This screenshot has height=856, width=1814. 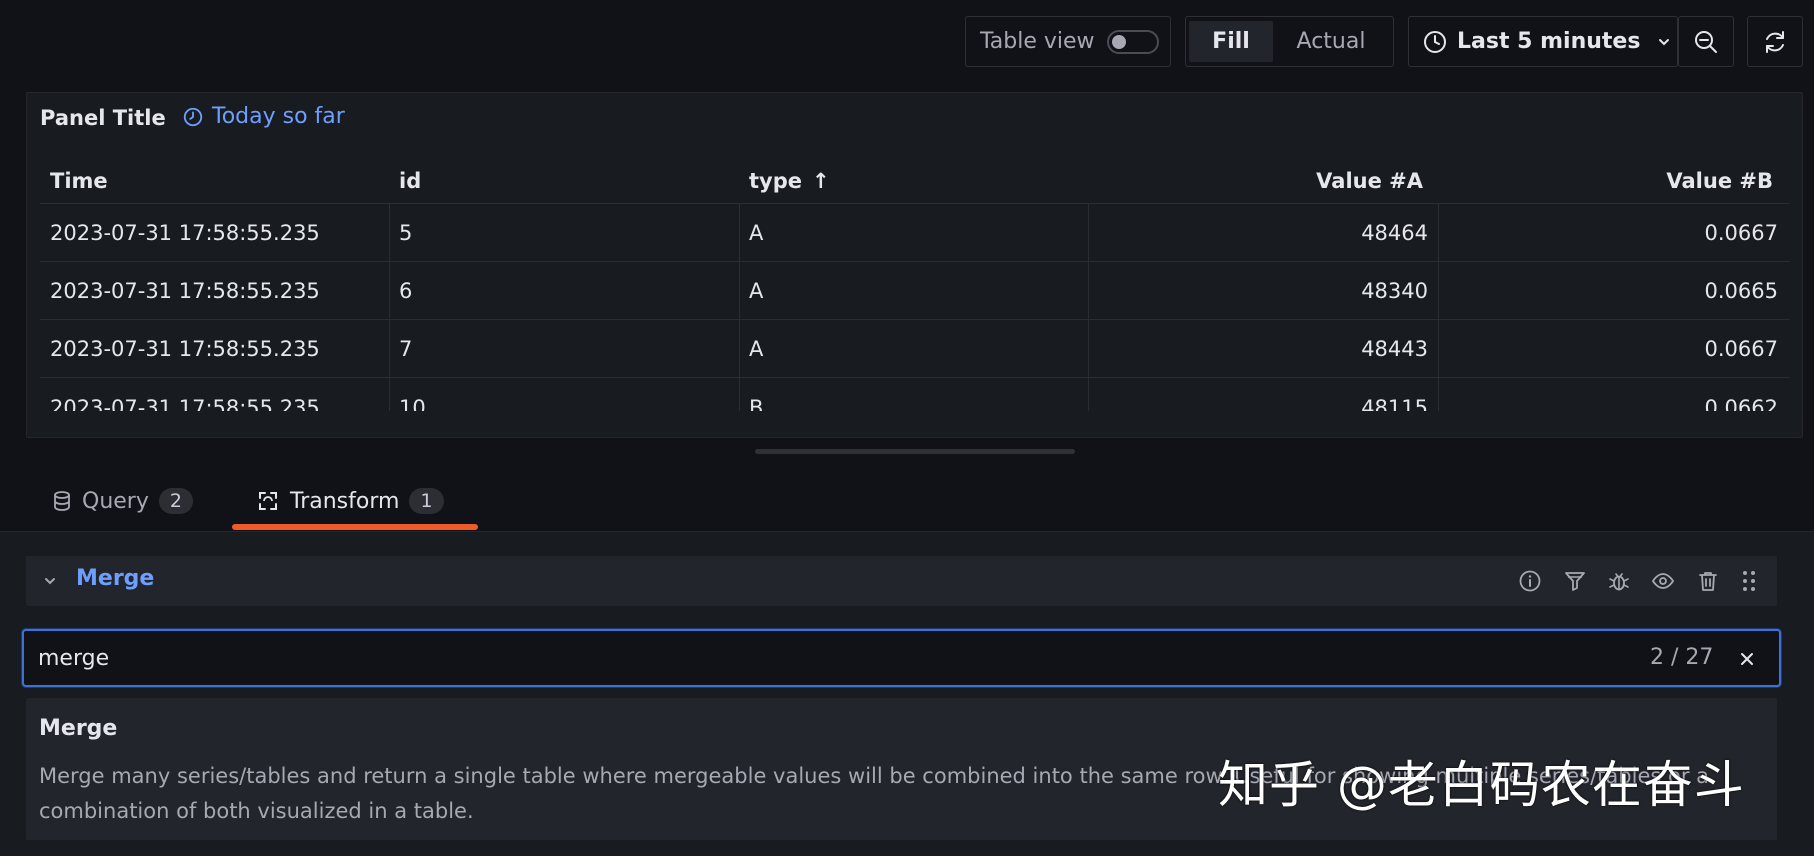 I want to click on fill-actual-radio-group: Fill Actual, so click(x=1289, y=41).